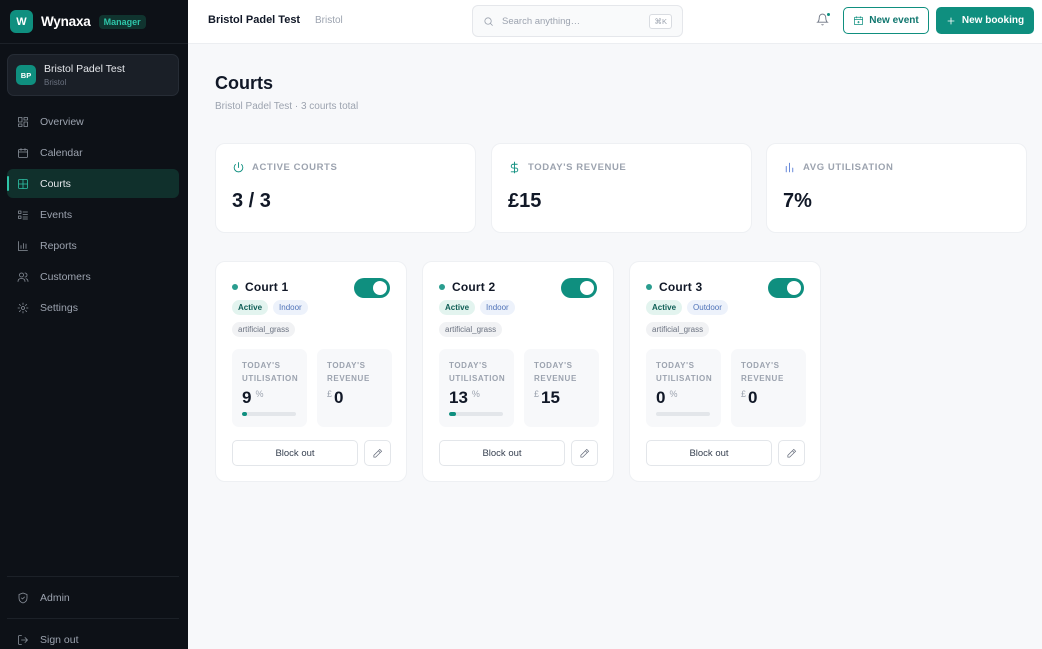  I want to click on new-event-label: New event, so click(894, 20).